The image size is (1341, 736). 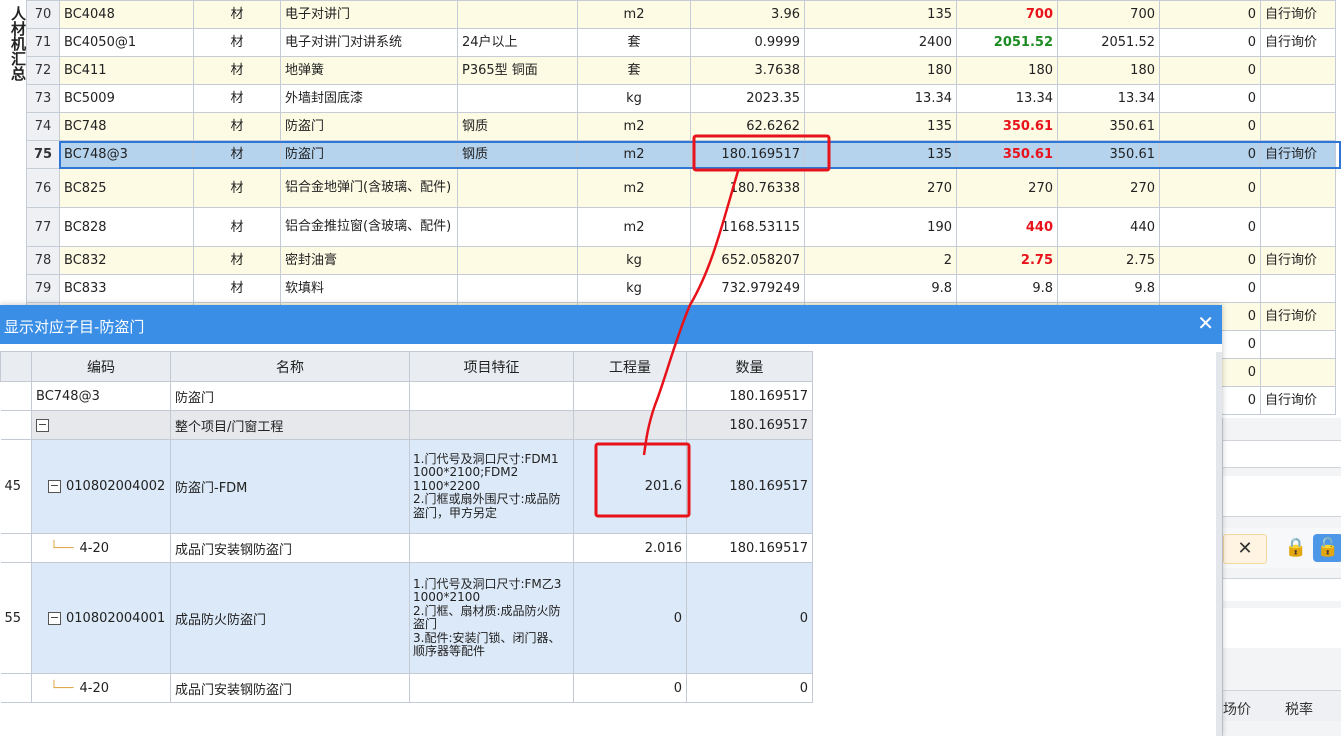 I want to click on budget-price: 2, so click(x=880, y=260).